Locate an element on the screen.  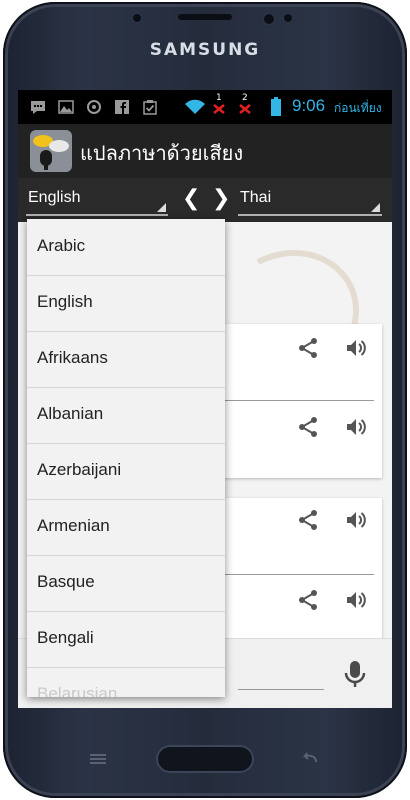
sim1-label: 1 is located at coordinates (219, 98).